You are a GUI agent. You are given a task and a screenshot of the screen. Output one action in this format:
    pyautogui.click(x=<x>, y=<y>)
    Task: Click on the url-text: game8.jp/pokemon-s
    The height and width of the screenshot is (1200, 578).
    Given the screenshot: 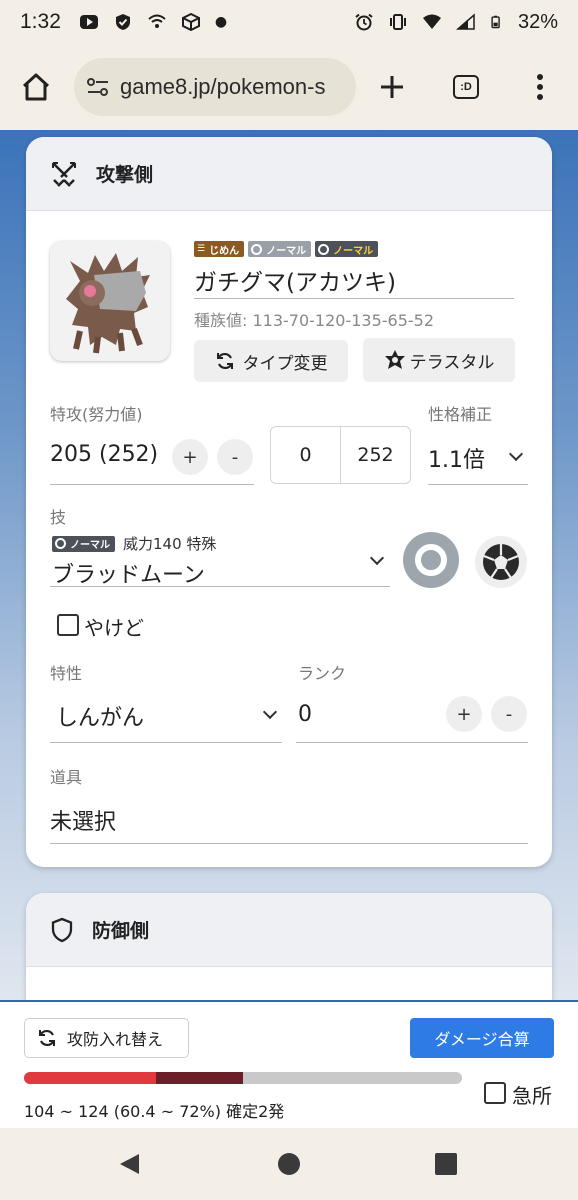 What is the action you would take?
    pyautogui.click(x=223, y=86)
    